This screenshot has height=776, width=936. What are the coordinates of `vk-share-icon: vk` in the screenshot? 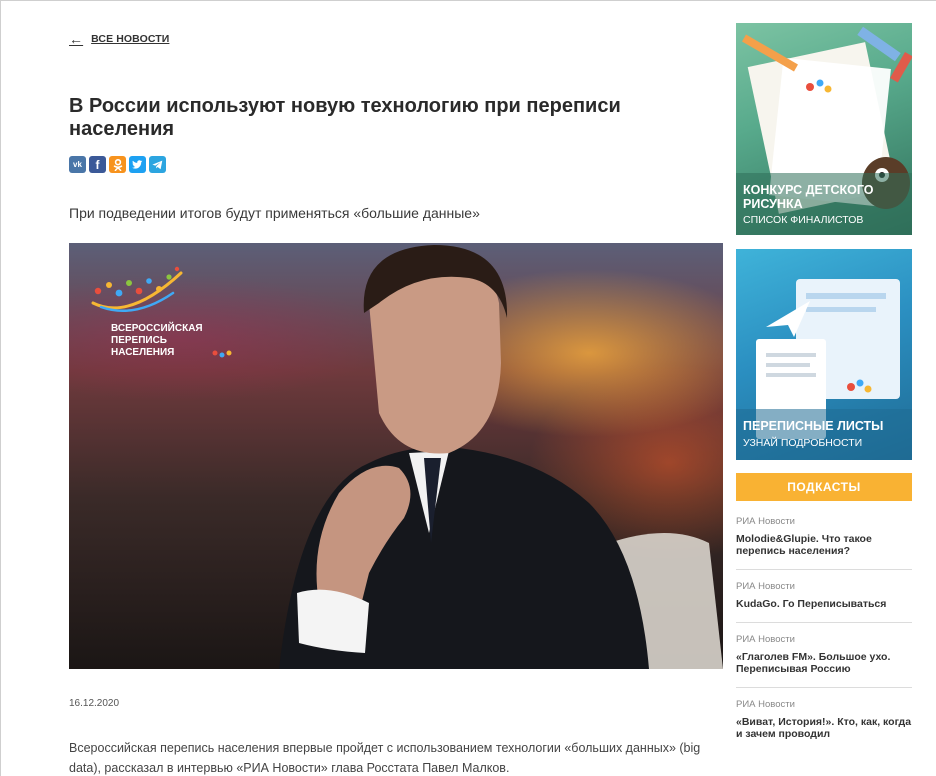 It's located at (77, 164).